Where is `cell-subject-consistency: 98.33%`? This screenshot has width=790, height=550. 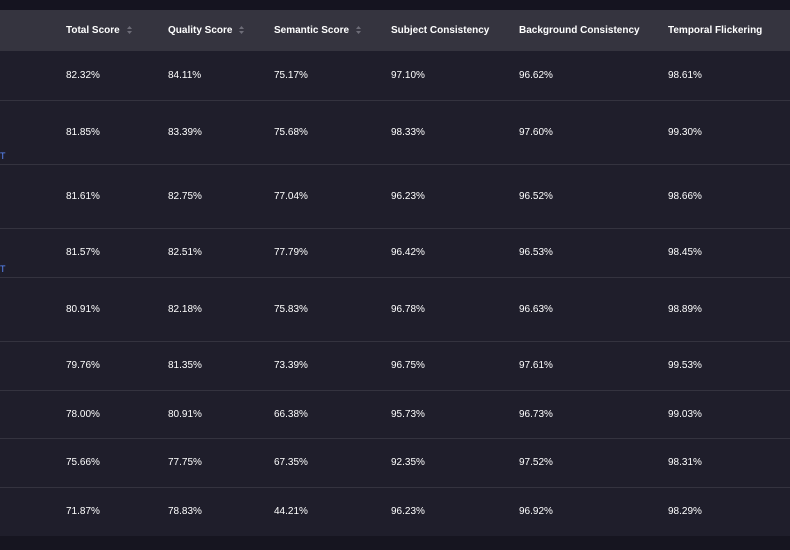 cell-subject-consistency: 98.33% is located at coordinates (408, 132).